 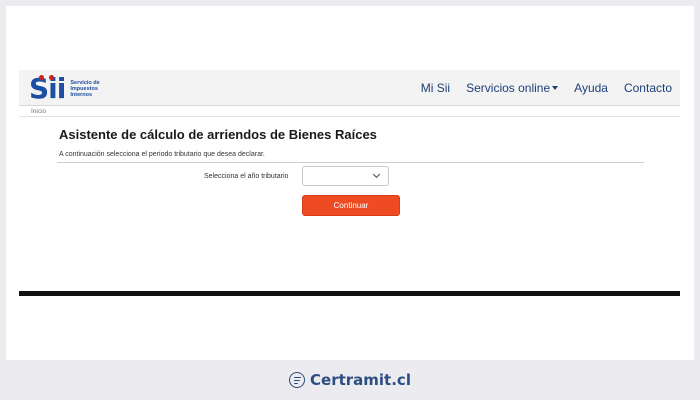 What do you see at coordinates (351, 205) in the screenshot?
I see `continue-button: Continuar` at bounding box center [351, 205].